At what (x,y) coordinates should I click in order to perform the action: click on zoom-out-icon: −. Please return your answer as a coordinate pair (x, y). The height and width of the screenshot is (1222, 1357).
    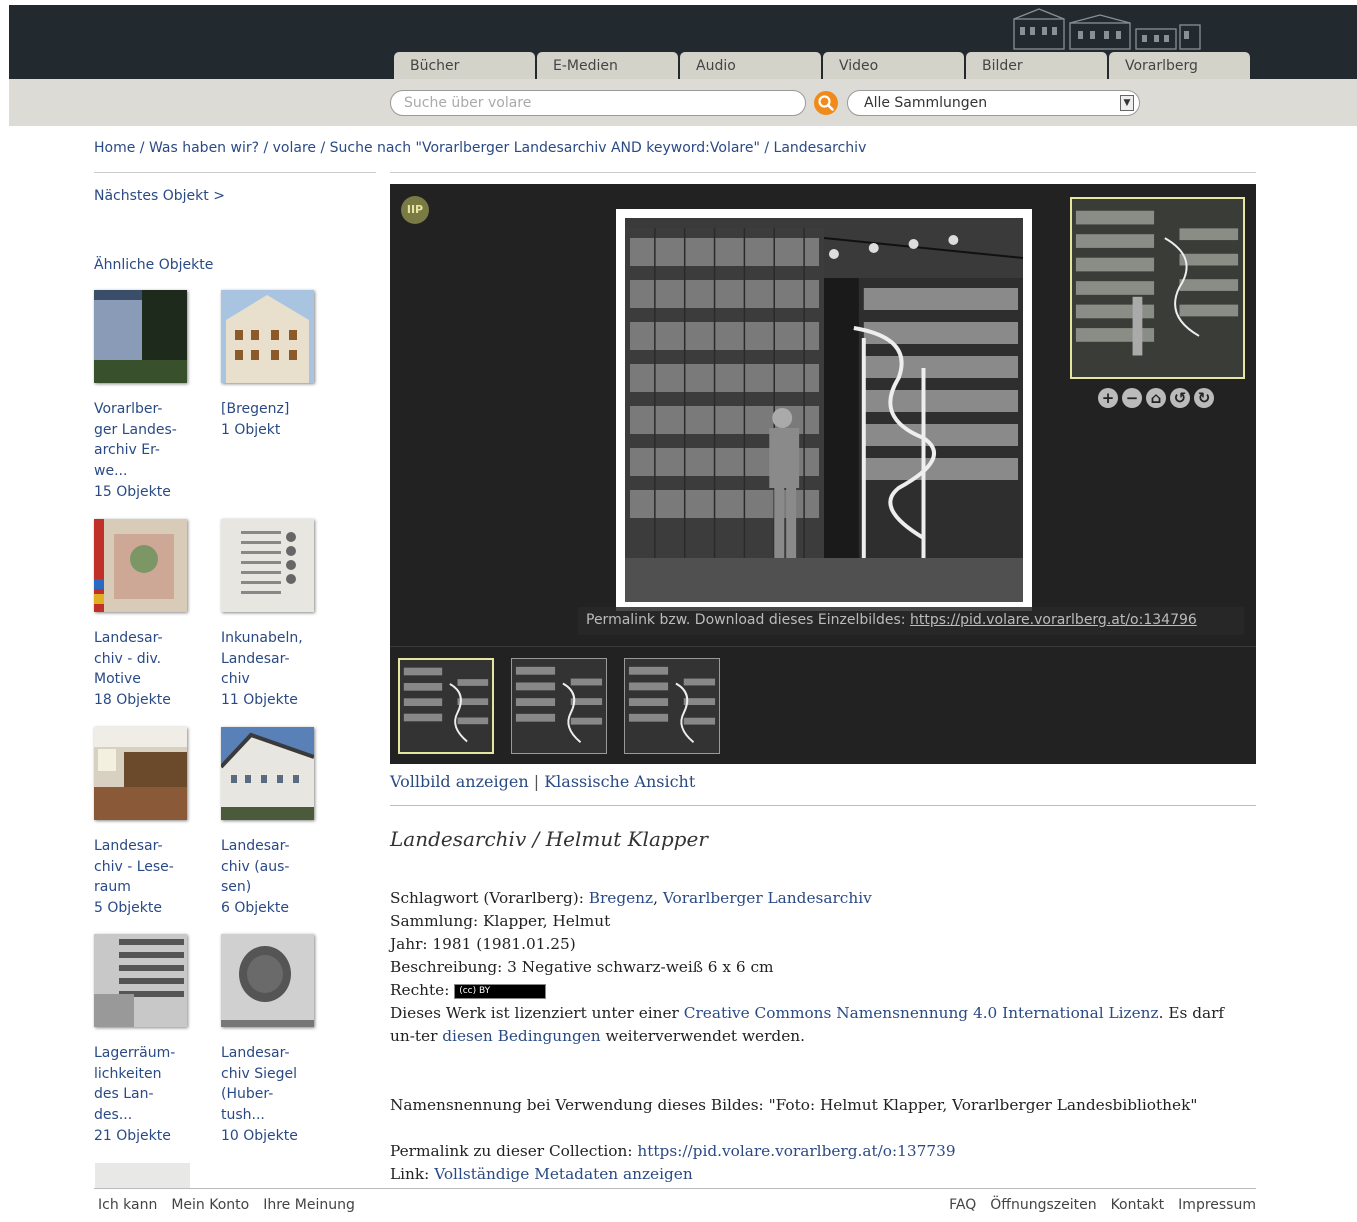
    Looking at the image, I should click on (1132, 398).